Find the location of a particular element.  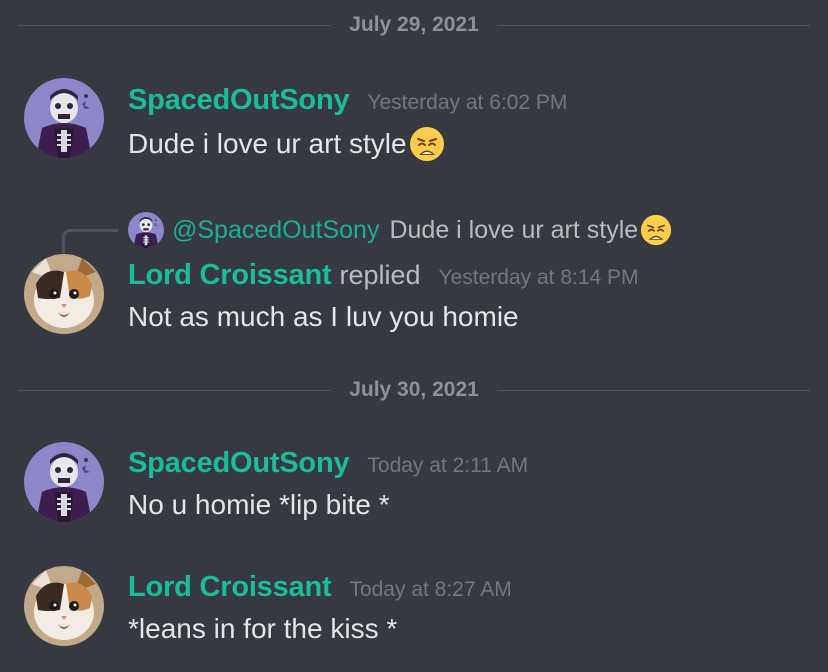

message-text: *leans in for the kiss * is located at coordinates (263, 628).